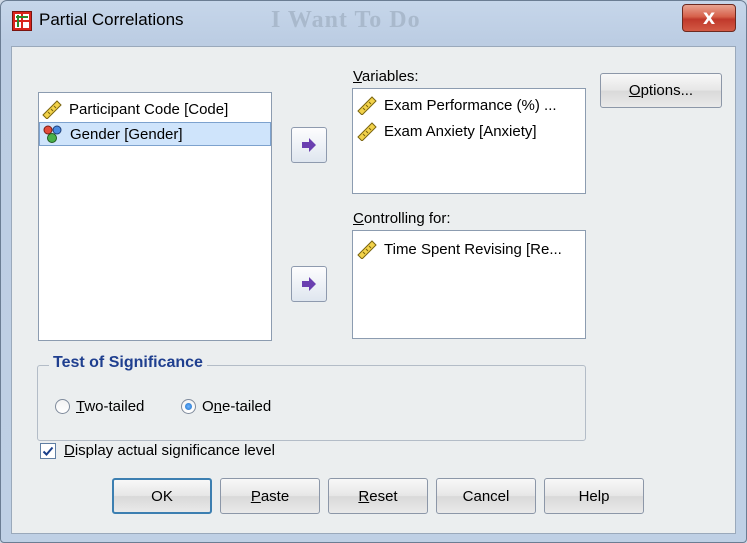  Describe the element at coordinates (169, 450) in the screenshot. I see `display-actual-significance-label: Display actual significance level` at that location.